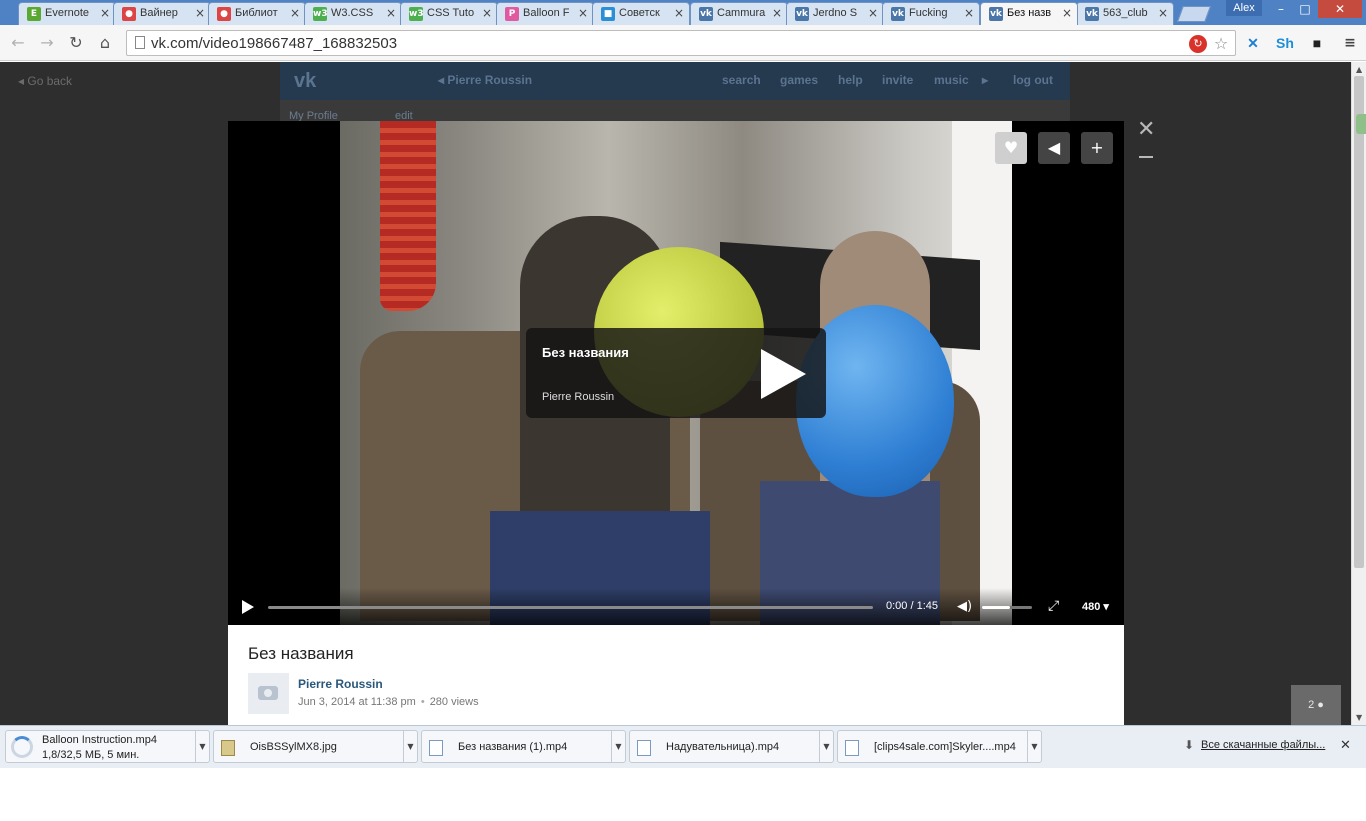 Image resolution: width=1366 pixels, height=821 pixels. Describe the element at coordinates (76, 43) in the screenshot. I see `reload-icon: ↻` at that location.